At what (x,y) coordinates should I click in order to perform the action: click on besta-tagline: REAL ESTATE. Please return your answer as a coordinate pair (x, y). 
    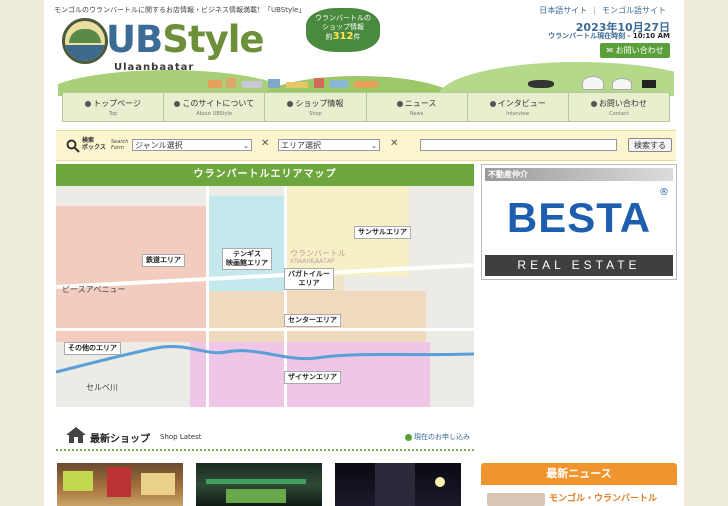
    Looking at the image, I should click on (579, 265).